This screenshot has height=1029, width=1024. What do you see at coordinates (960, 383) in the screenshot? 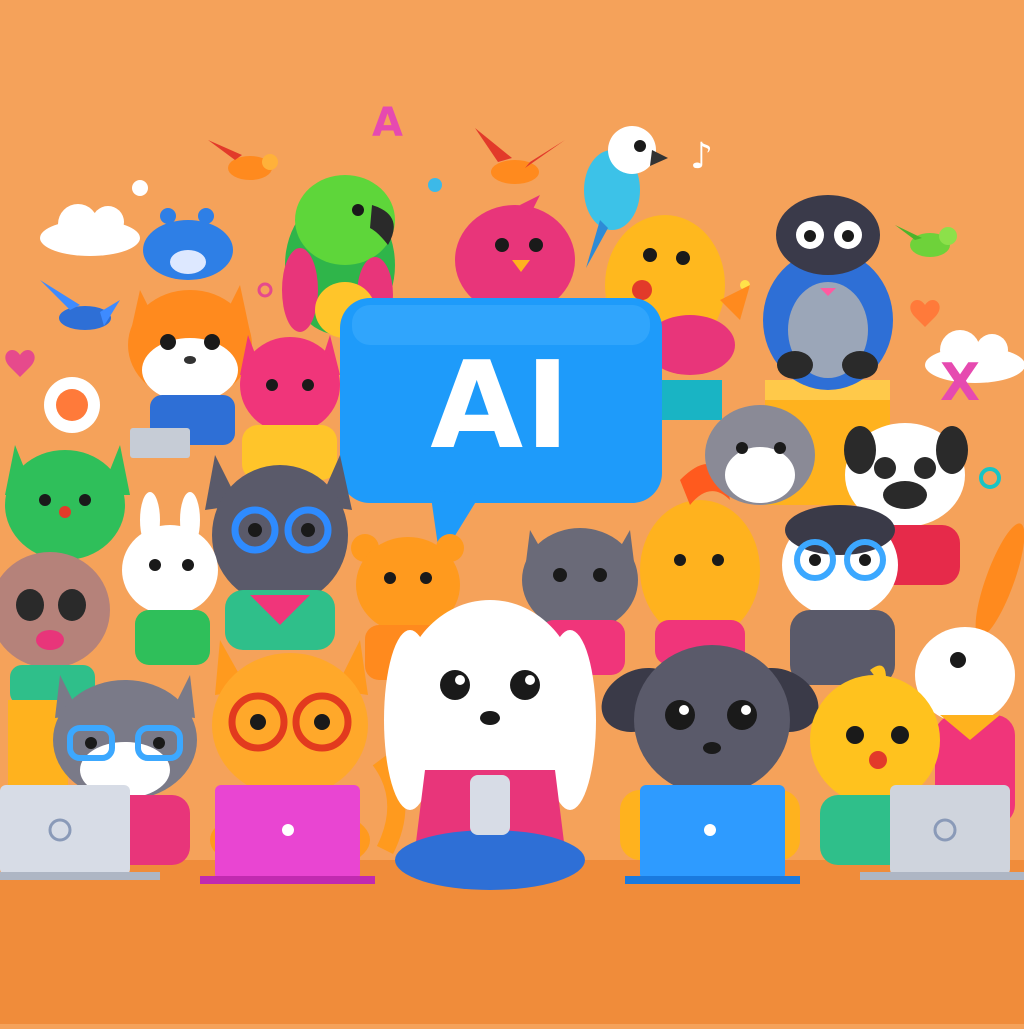
I see `decor-letter-x: X` at bounding box center [960, 383].